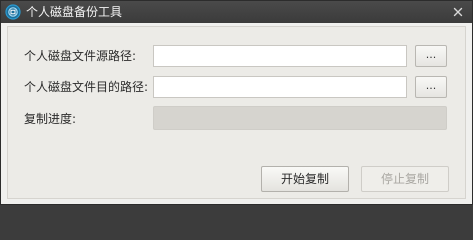  What do you see at coordinates (74, 12) in the screenshot?
I see `window-title: 个人磁盘备份工具` at bounding box center [74, 12].